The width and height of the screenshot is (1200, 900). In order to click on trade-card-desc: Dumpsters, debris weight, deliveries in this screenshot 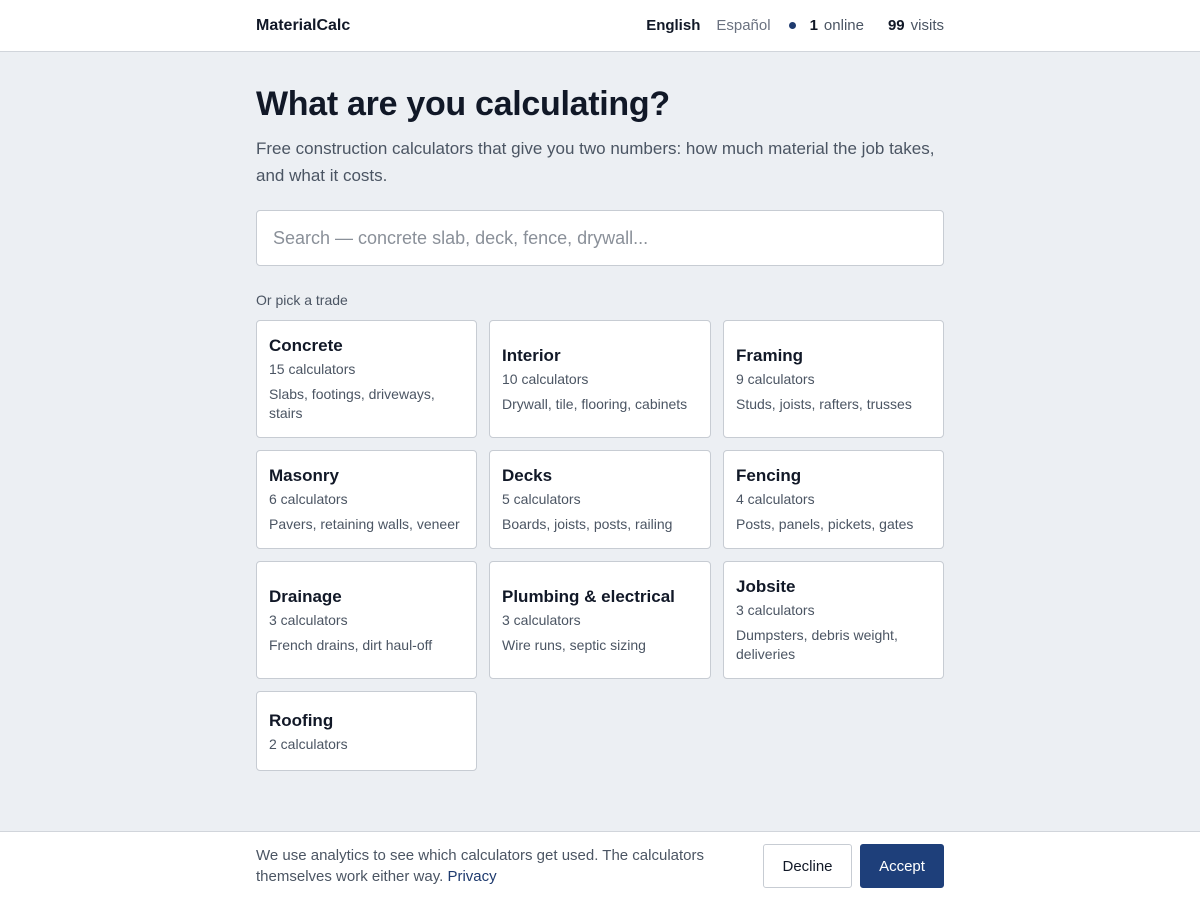, I will do `click(817, 644)`.